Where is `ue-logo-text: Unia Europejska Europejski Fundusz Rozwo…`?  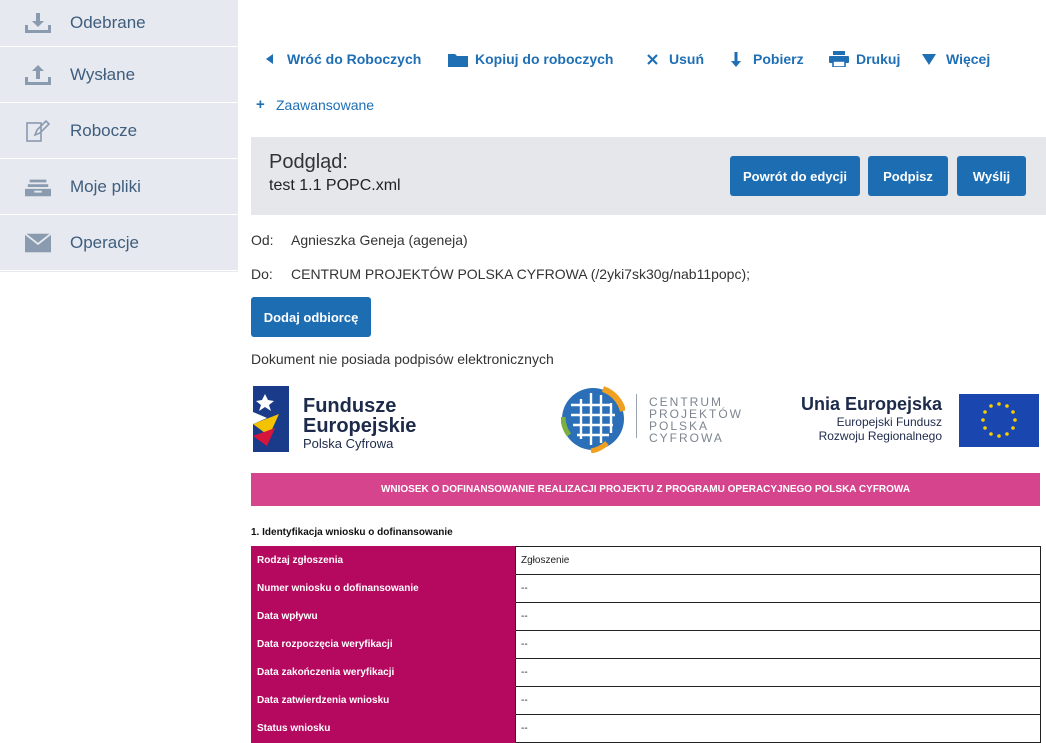 ue-logo-text: Unia Europejska Europejski Fundusz Rozwo… is located at coordinates (871, 418).